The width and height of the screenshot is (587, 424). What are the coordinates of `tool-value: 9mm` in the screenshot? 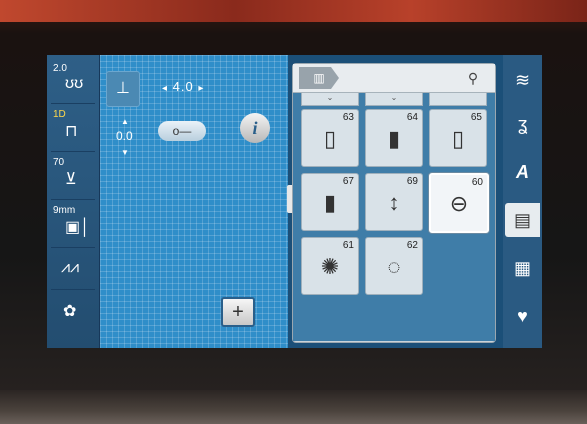 It's located at (64, 210).